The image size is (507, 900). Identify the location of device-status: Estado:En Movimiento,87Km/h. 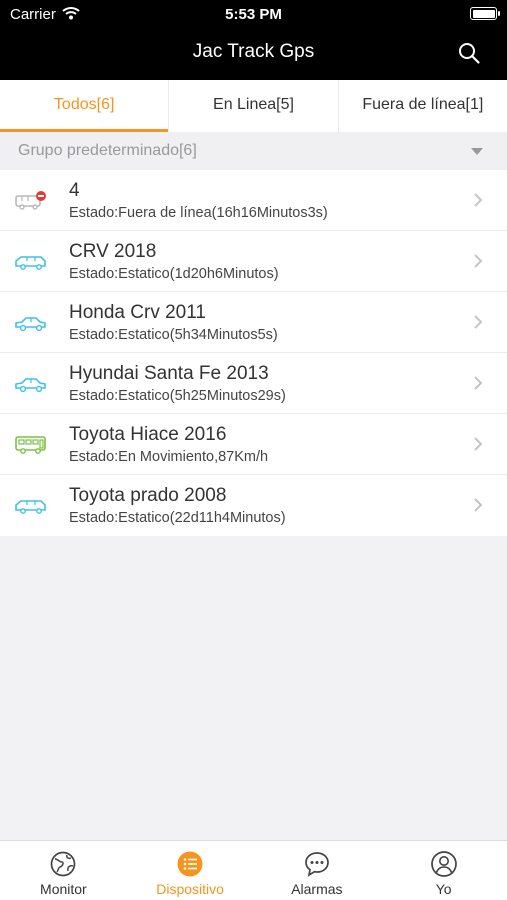
(169, 457).